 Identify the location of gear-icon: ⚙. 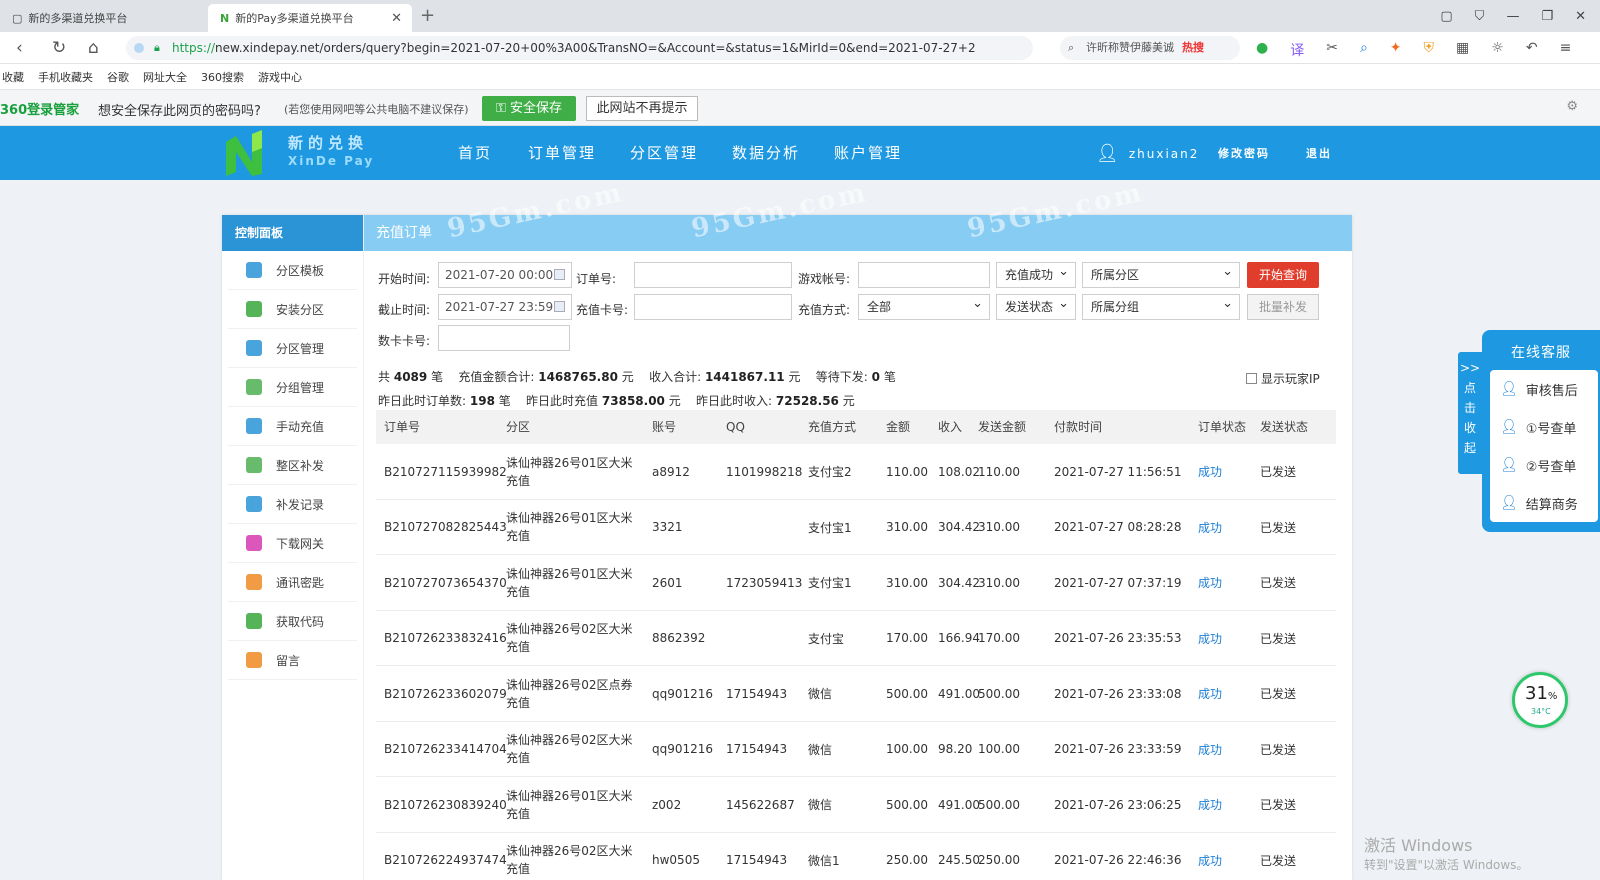
(1572, 106).